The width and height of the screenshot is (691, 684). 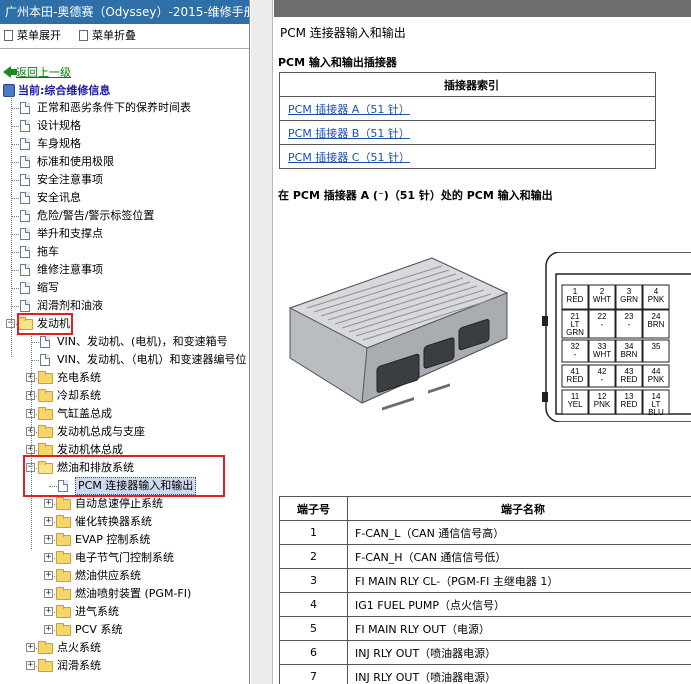 What do you see at coordinates (124, 612) in the screenshot?
I see `tree-item: + 进气系统` at bounding box center [124, 612].